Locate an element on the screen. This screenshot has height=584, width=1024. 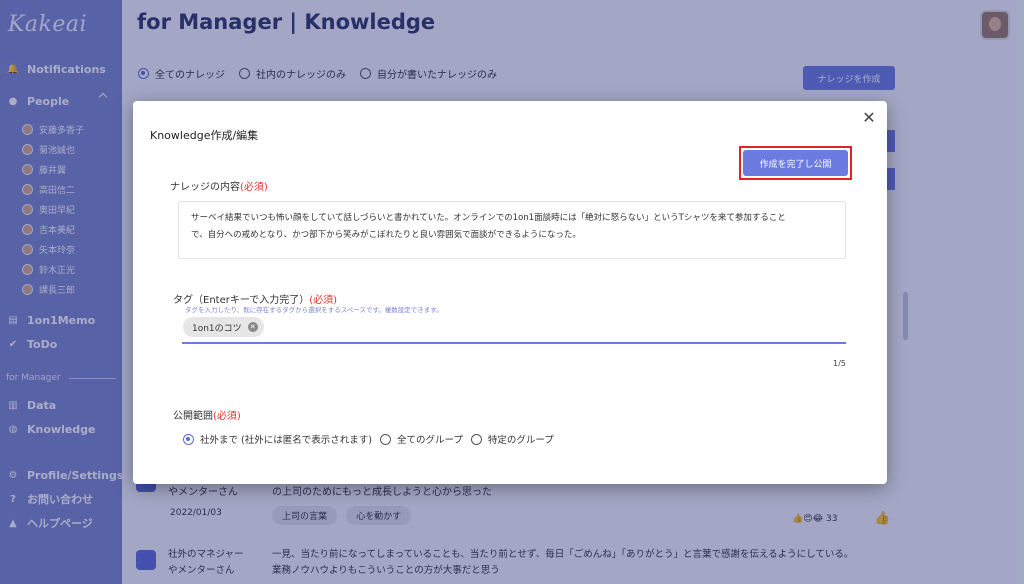
tag-input is located at coordinates (514, 343).